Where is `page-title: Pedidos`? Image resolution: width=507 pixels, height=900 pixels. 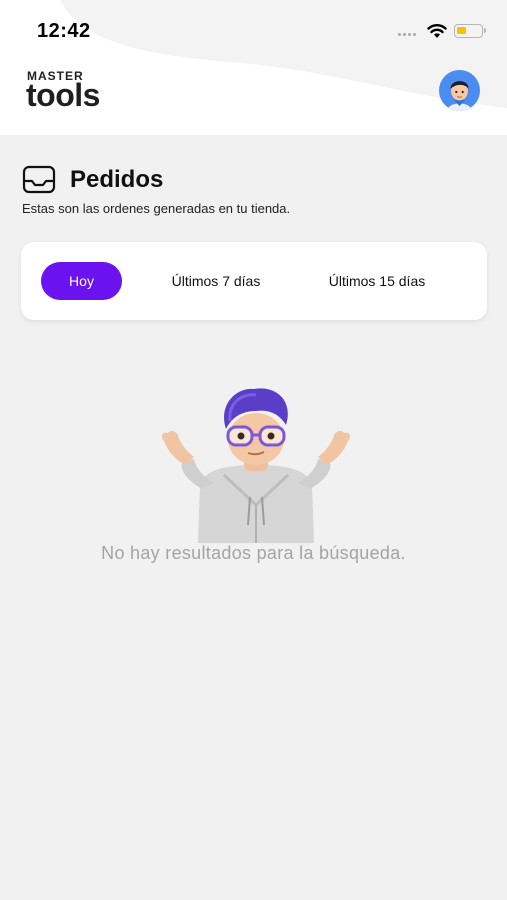
page-title: Pedidos is located at coordinates (117, 179).